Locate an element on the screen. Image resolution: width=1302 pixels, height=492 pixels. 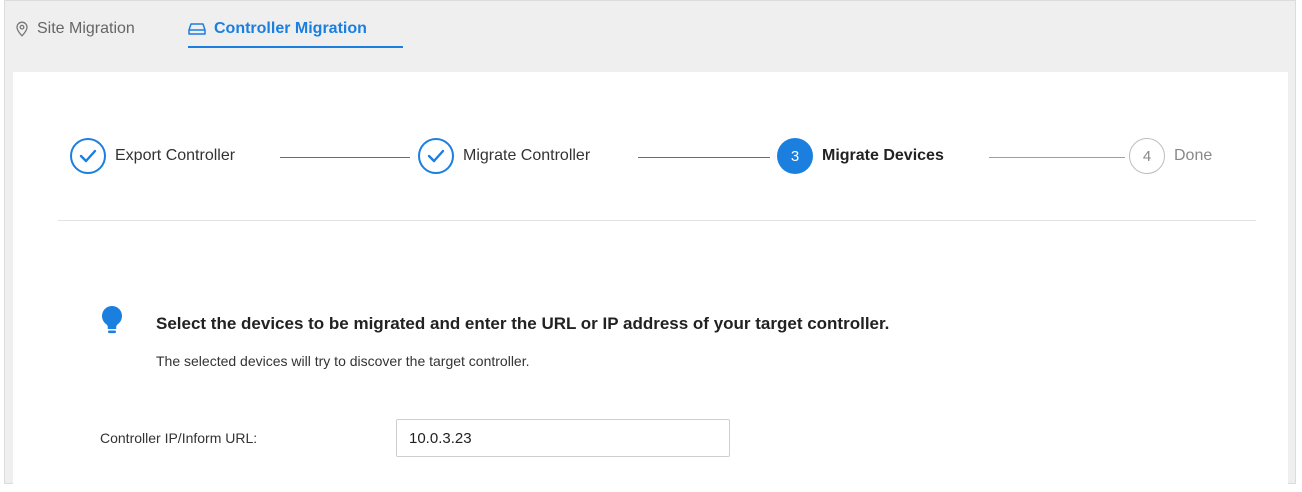
tab-site-migration: Site Migration is located at coordinates (75, 29).